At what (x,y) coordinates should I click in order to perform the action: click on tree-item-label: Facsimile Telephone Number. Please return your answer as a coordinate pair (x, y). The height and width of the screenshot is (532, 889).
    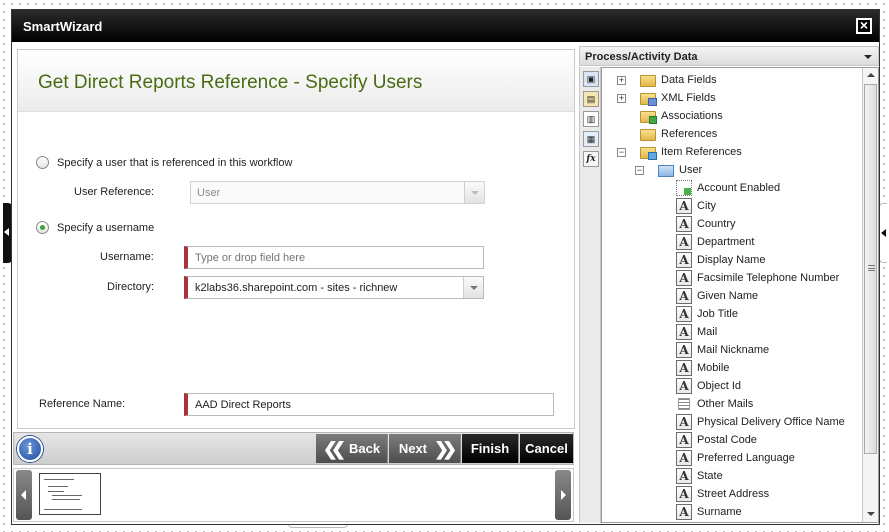
    Looking at the image, I should click on (768, 278).